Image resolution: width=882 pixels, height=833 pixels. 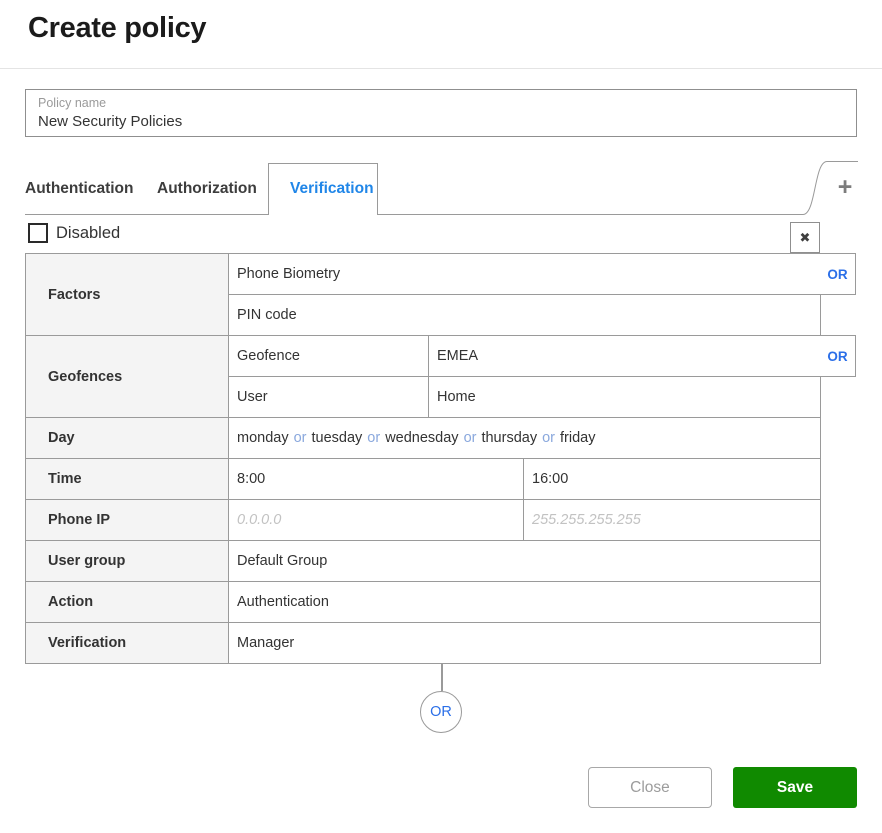 I want to click on or-connector-line, so click(x=442, y=677).